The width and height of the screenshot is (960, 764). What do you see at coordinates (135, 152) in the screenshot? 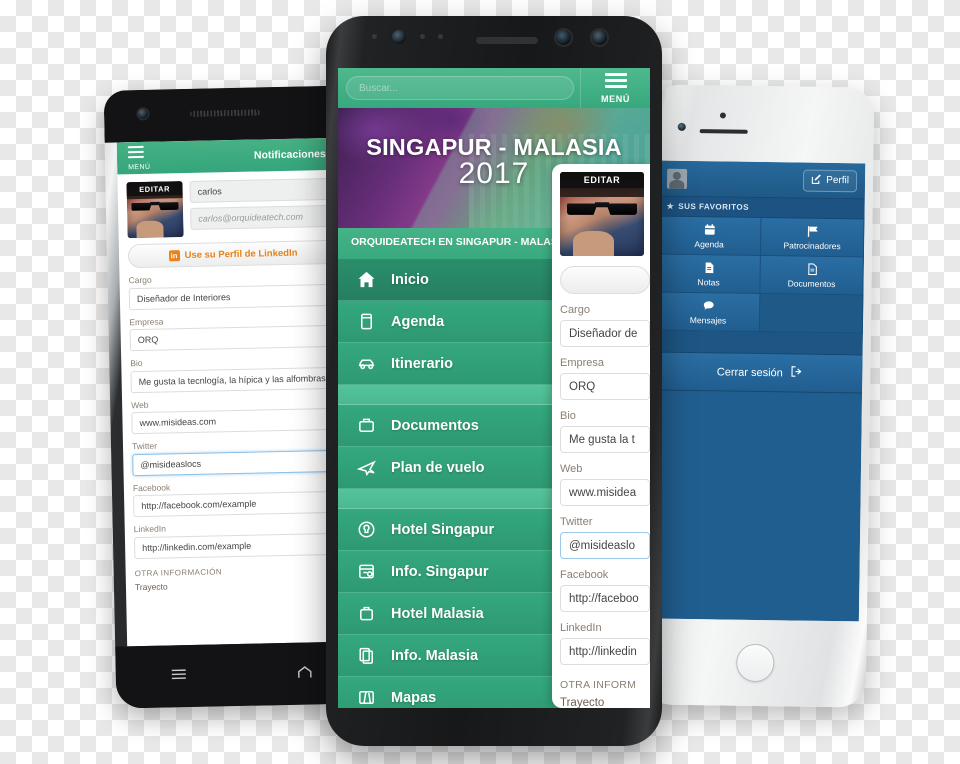
I see `hamburger-icon` at bounding box center [135, 152].